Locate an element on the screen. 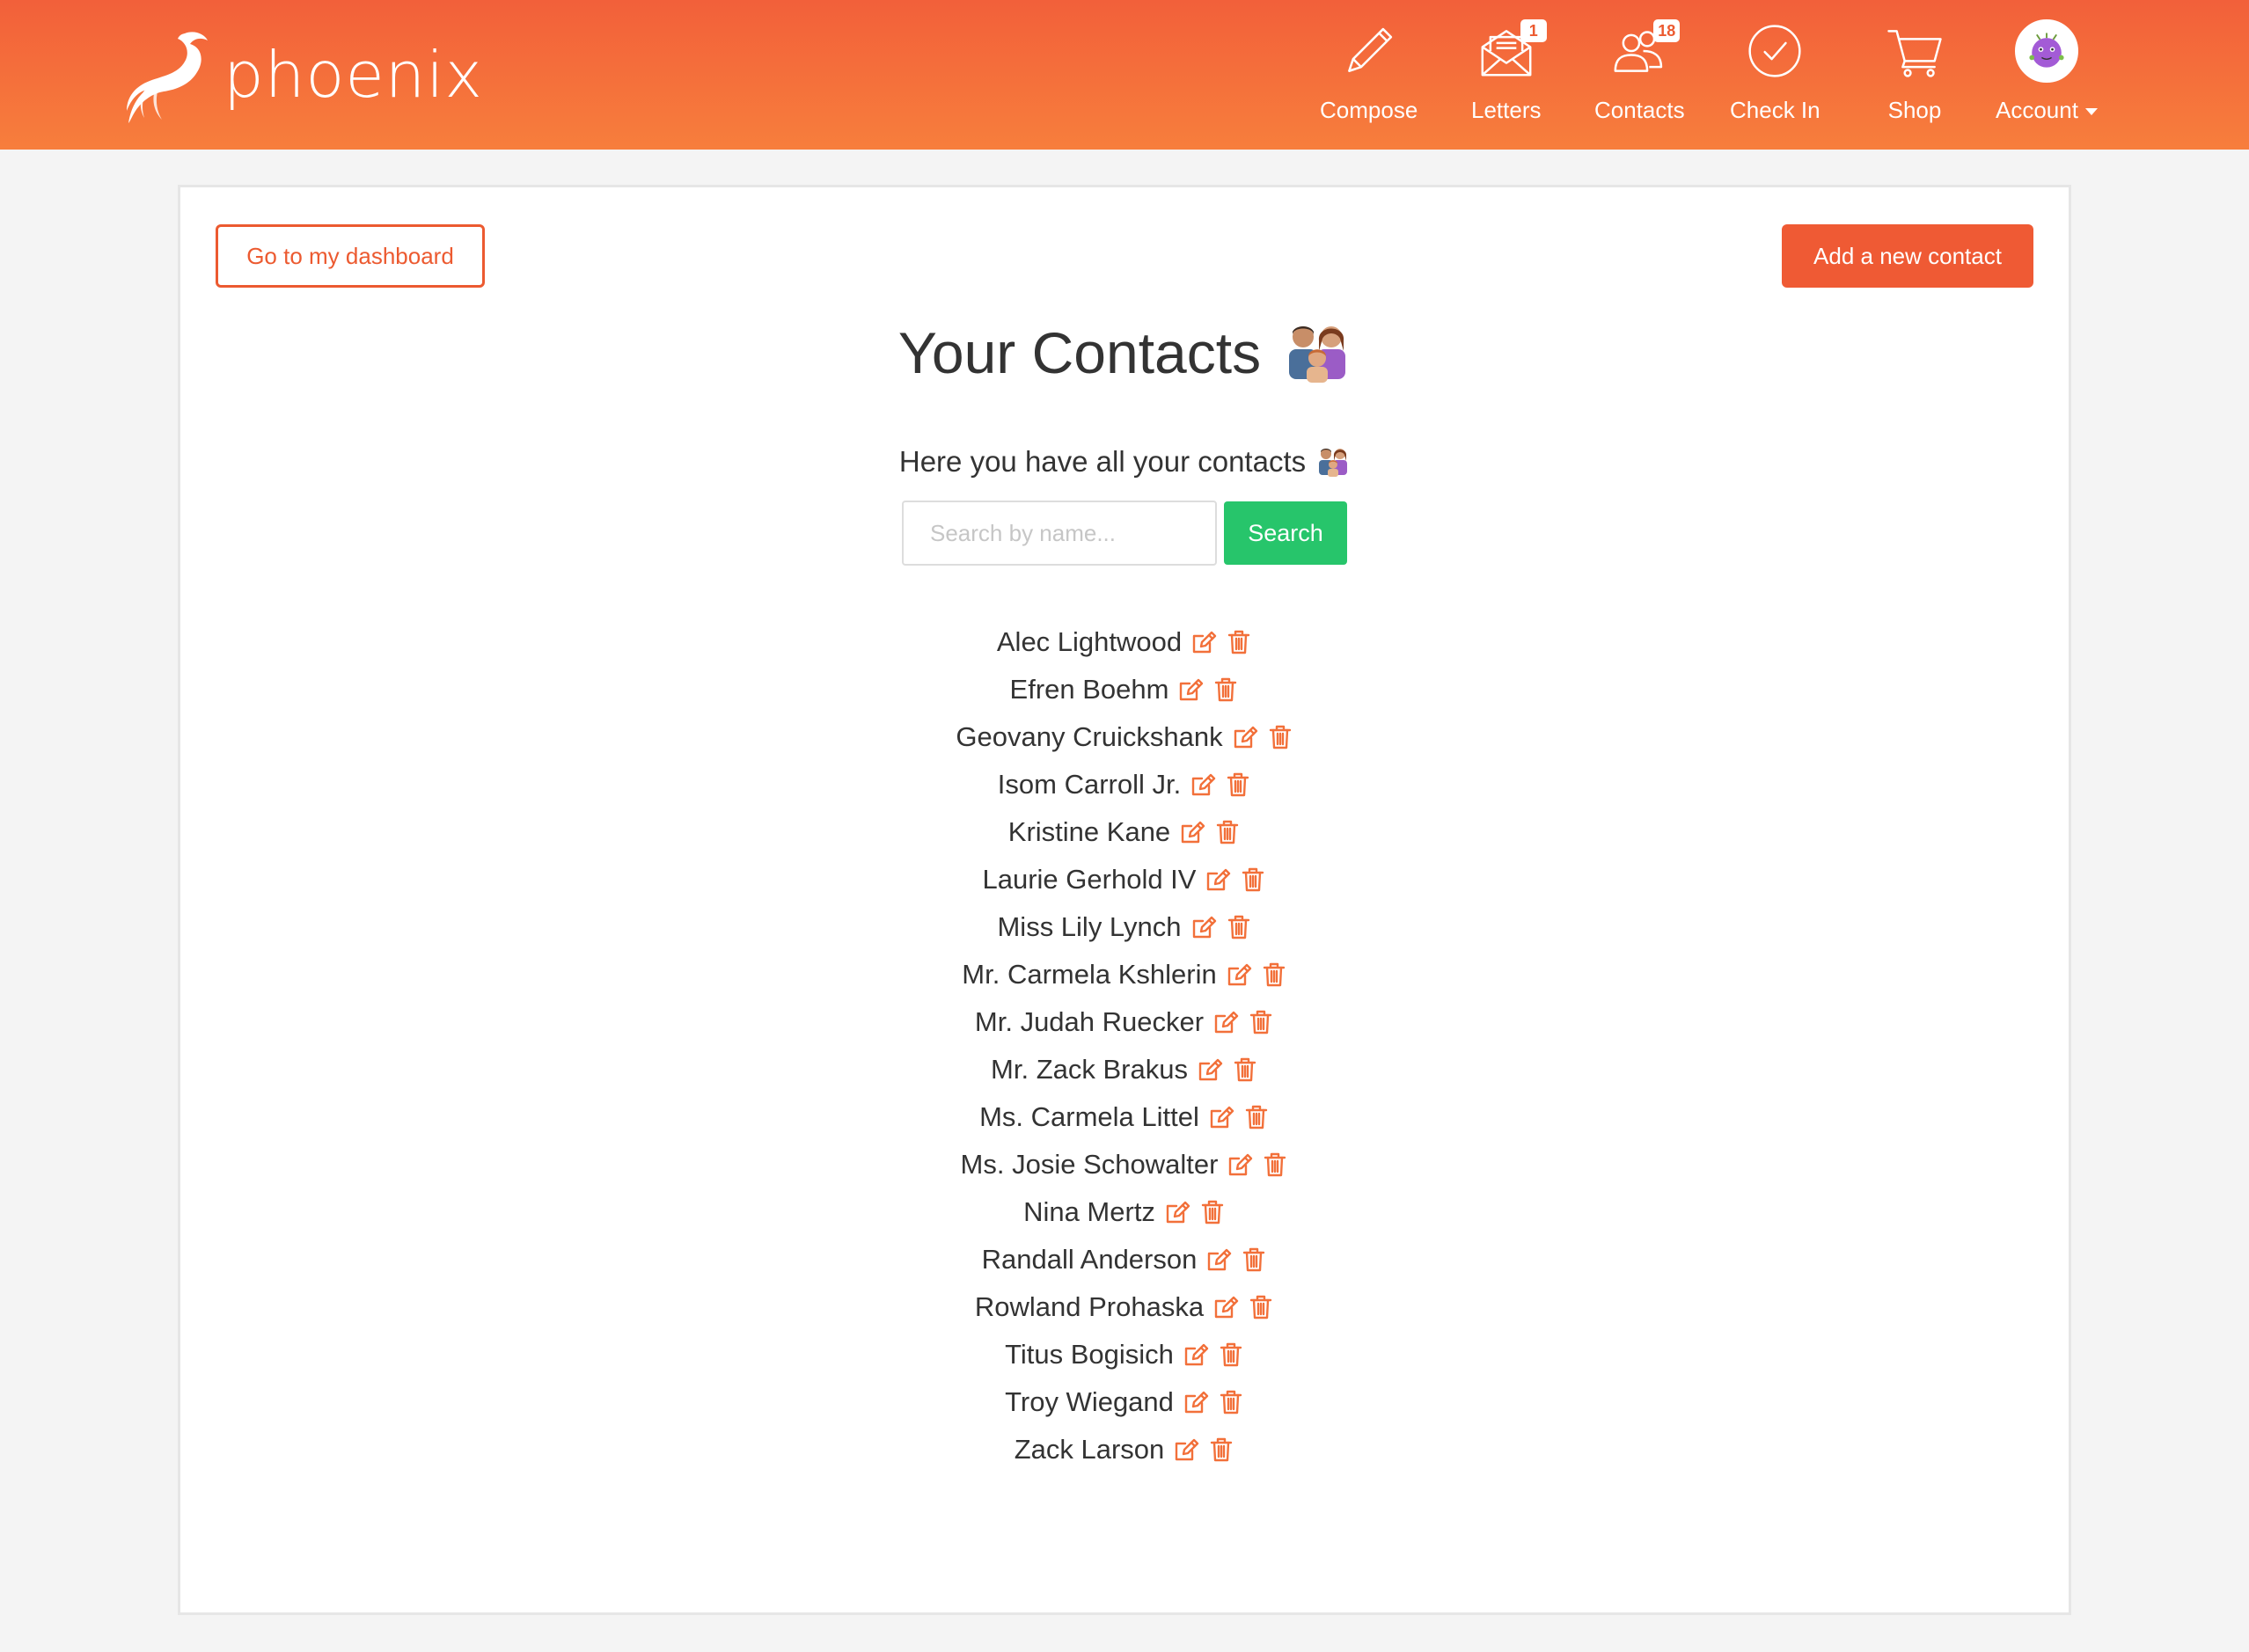 Image resolution: width=2249 pixels, height=1652 pixels. contact-name: Nina Mertz is located at coordinates (1089, 1211).